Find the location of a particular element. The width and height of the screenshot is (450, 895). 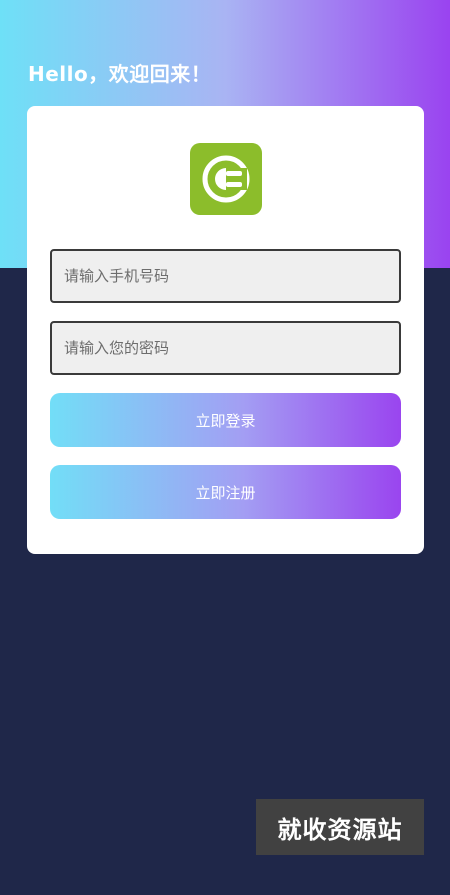

password-input is located at coordinates (225, 348).